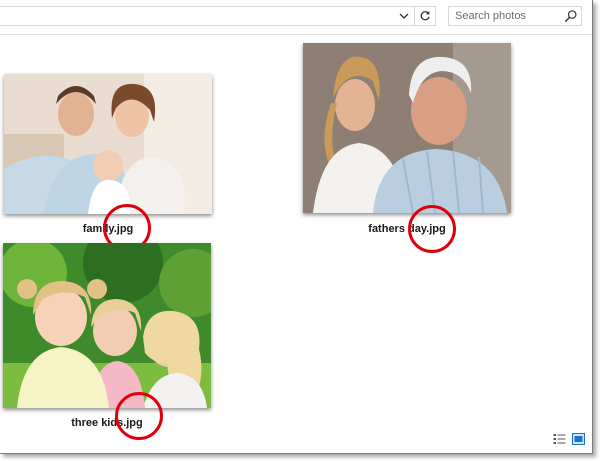 This screenshot has height=461, width=600. What do you see at coordinates (559, 439) in the screenshot?
I see `details-view-icon` at bounding box center [559, 439].